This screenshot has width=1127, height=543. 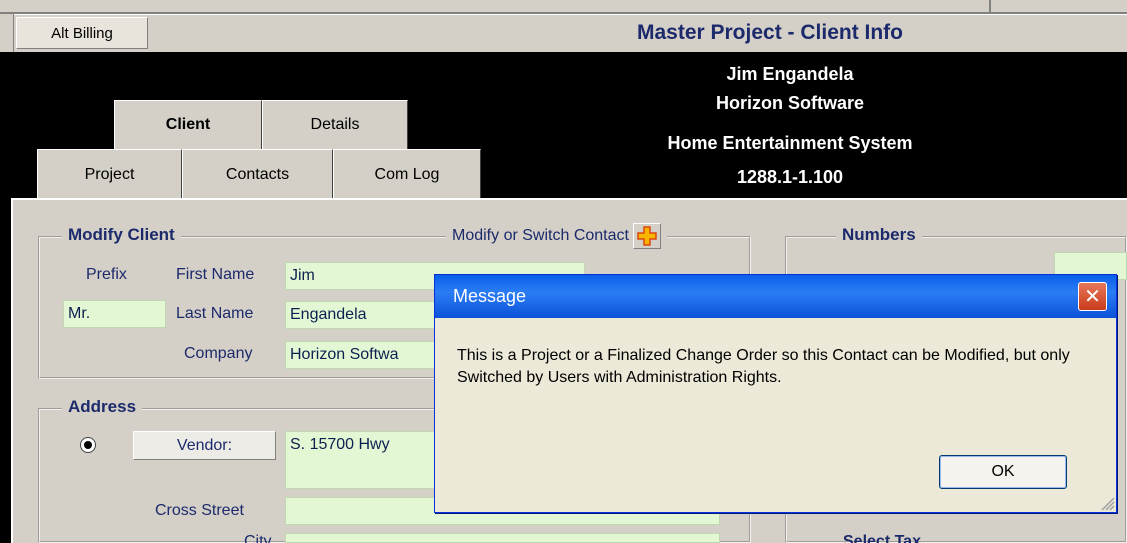 What do you see at coordinates (188, 124) in the screenshot?
I see `tab-client: Client` at bounding box center [188, 124].